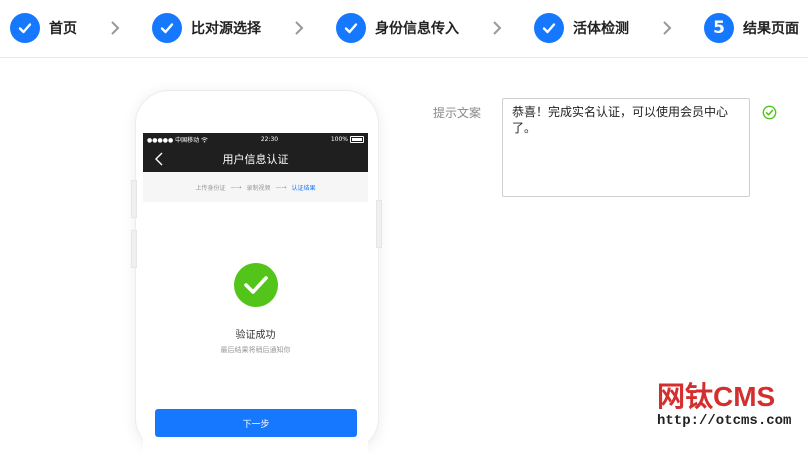  Describe the element at coordinates (356, 139) in the screenshot. I see `battery-icon` at that location.